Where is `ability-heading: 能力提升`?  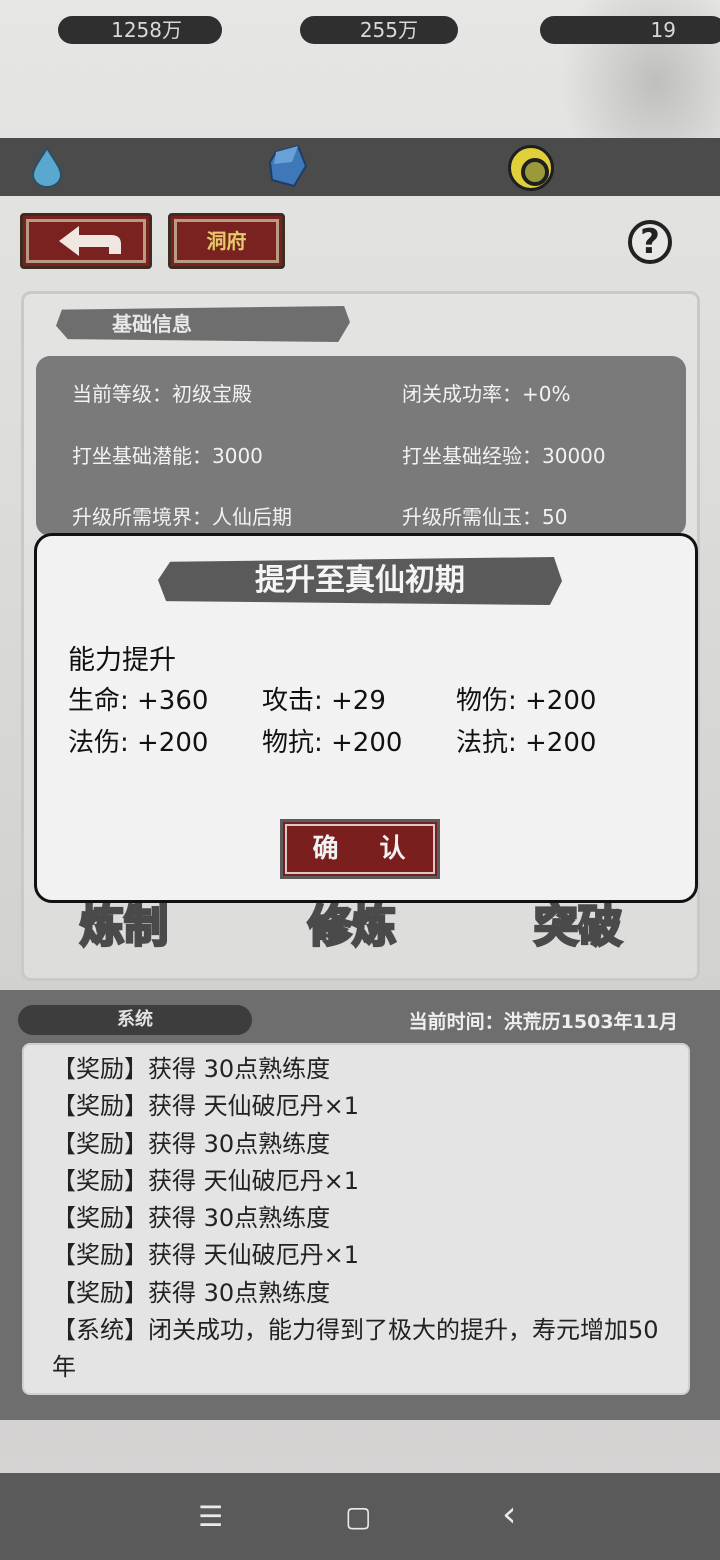 ability-heading: 能力提升 is located at coordinates (122, 660).